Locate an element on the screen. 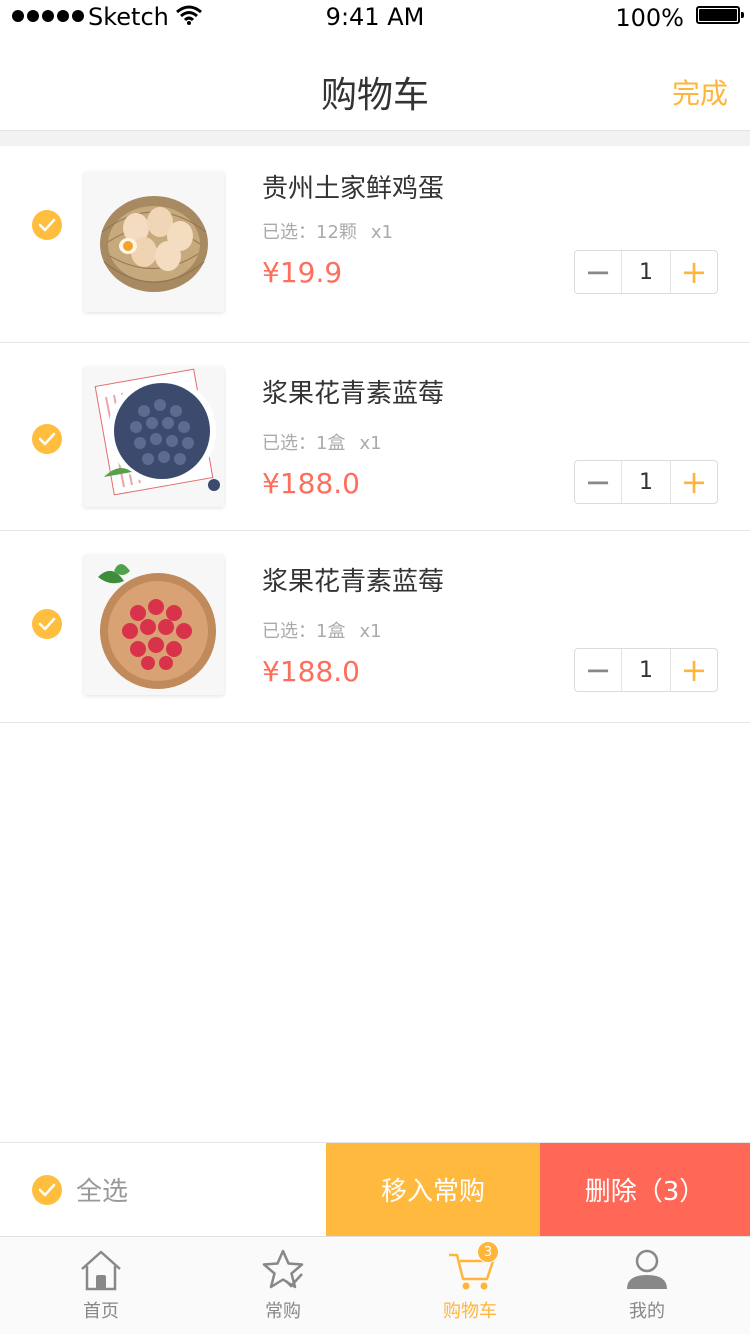  egg-basket-image is located at coordinates (154, 244).